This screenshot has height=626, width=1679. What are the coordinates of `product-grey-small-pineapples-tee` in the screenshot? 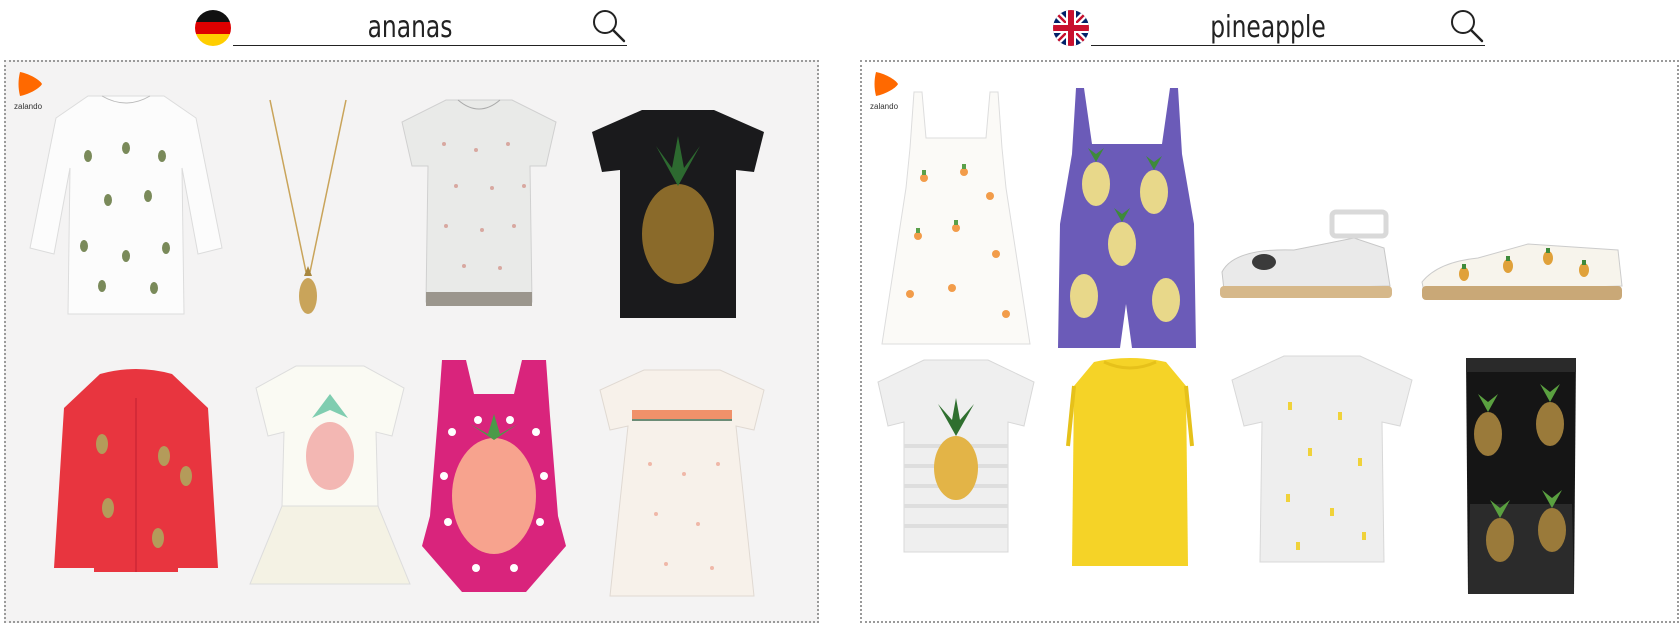 It's located at (1322, 459).